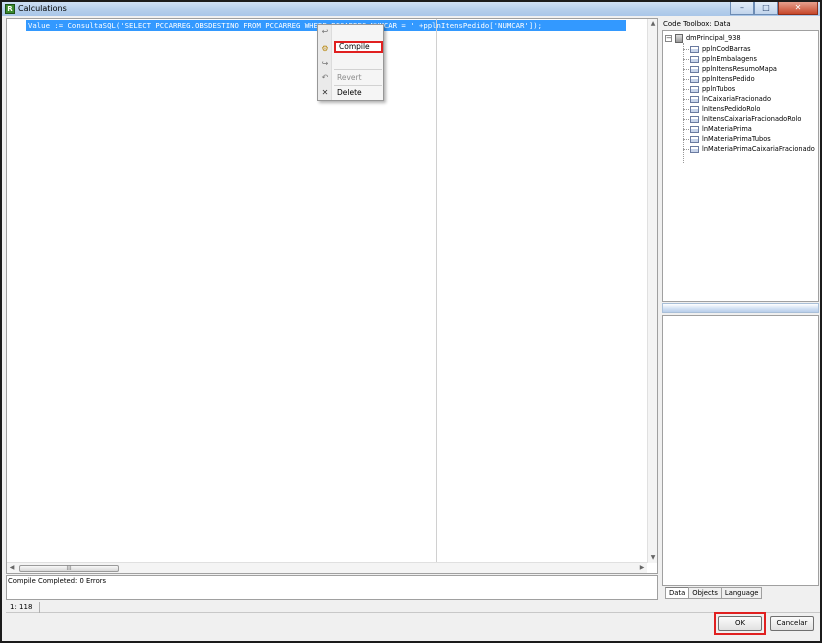 The image size is (822, 643). Describe the element at coordinates (705, 593) in the screenshot. I see `tab-objects: Objects` at that location.